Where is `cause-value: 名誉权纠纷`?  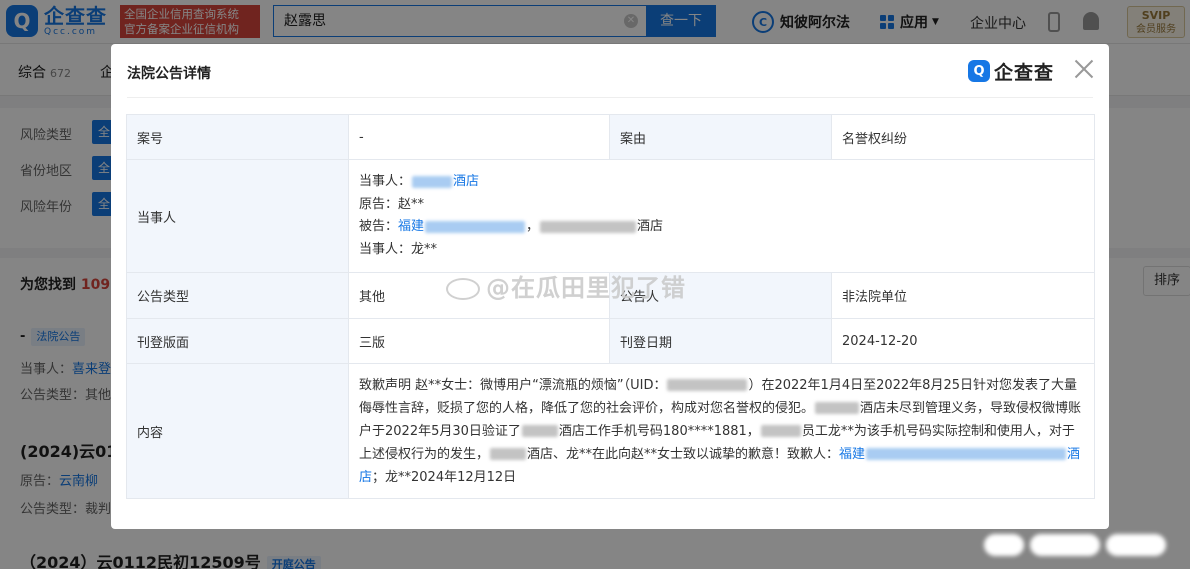 cause-value: 名誉权纠纷 is located at coordinates (963, 137).